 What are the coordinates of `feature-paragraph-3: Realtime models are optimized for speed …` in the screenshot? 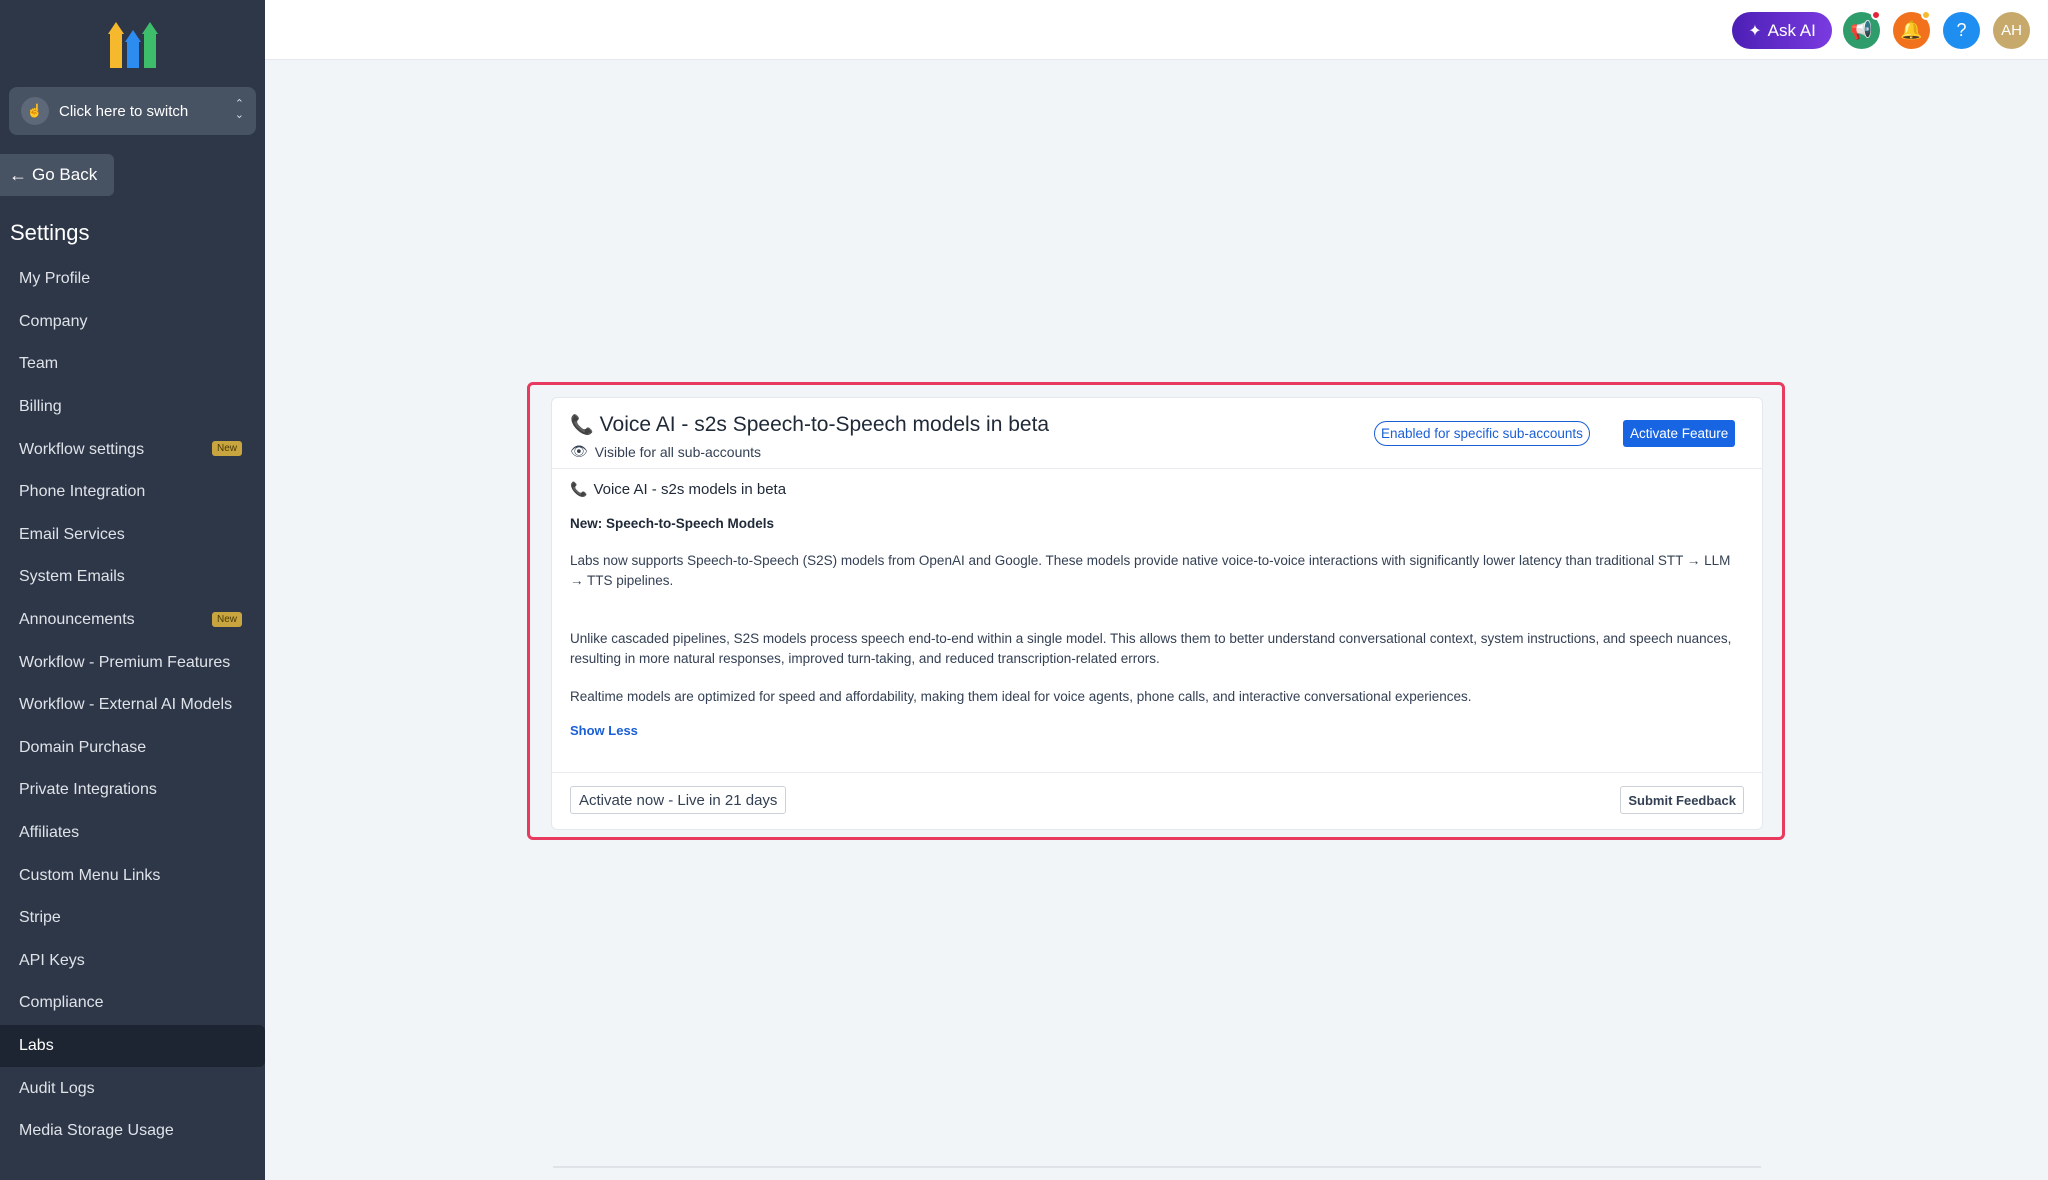 It's located at (1021, 696).